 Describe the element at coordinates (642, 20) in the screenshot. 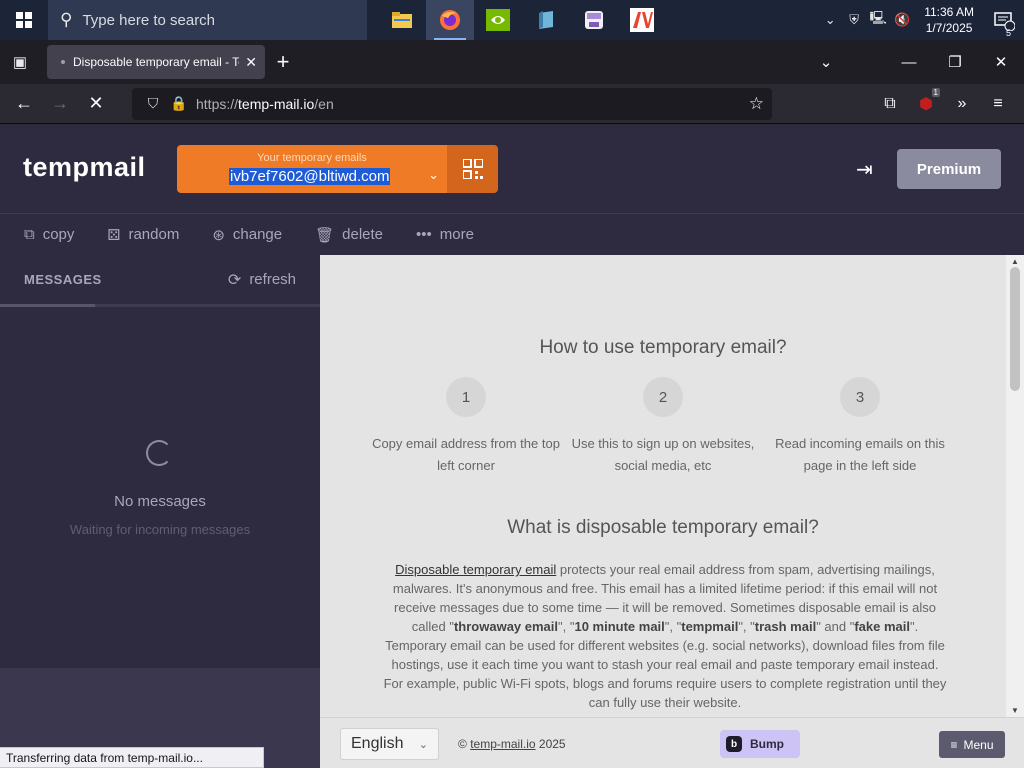

I see `taskbar-app-av` at that location.